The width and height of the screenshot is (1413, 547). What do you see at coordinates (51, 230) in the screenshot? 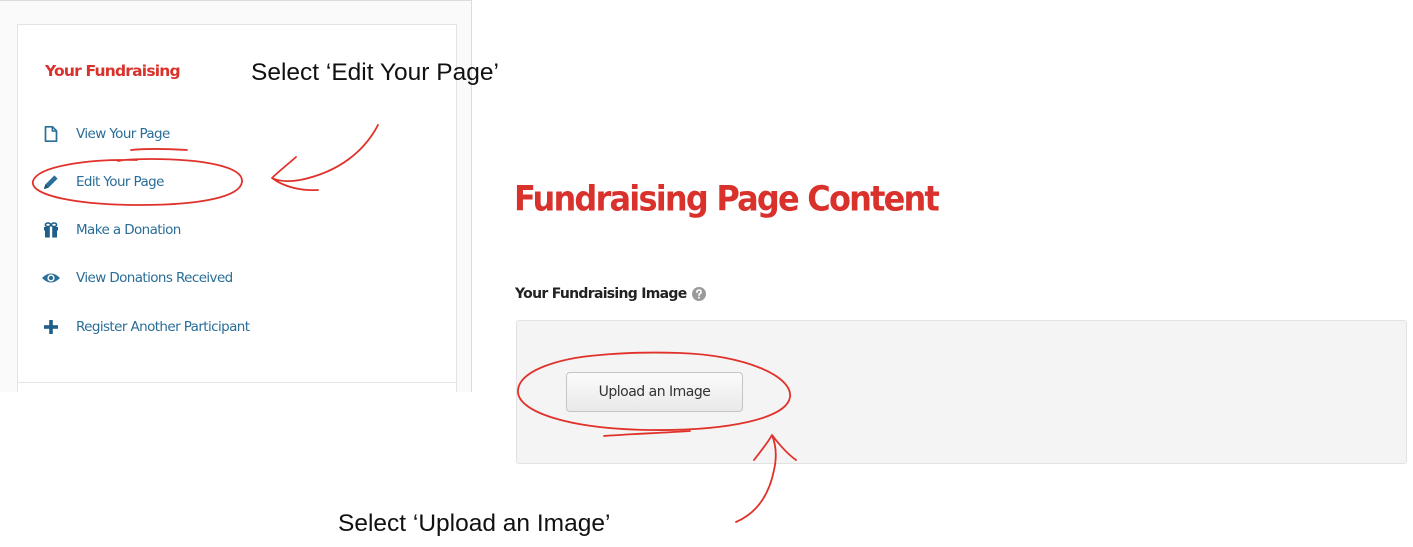
I see `gift-icon` at bounding box center [51, 230].